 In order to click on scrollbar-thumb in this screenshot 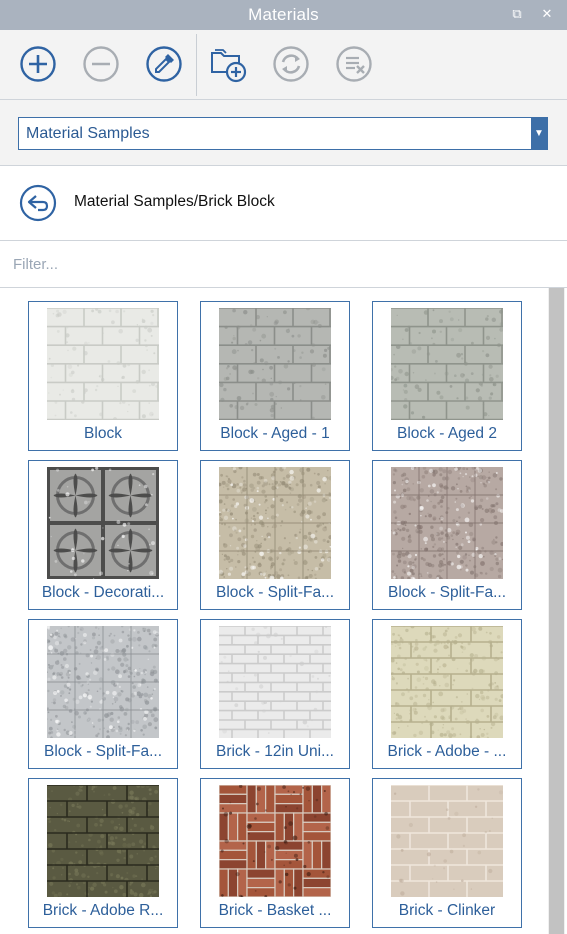, I will do `click(556, 611)`.